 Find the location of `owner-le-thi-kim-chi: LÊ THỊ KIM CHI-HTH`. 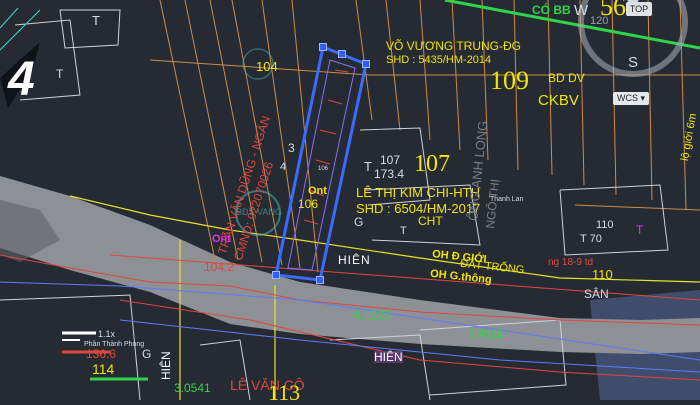

owner-le-thi-kim-chi: LÊ THỊ KIM CHI-HTH is located at coordinates (418, 192).